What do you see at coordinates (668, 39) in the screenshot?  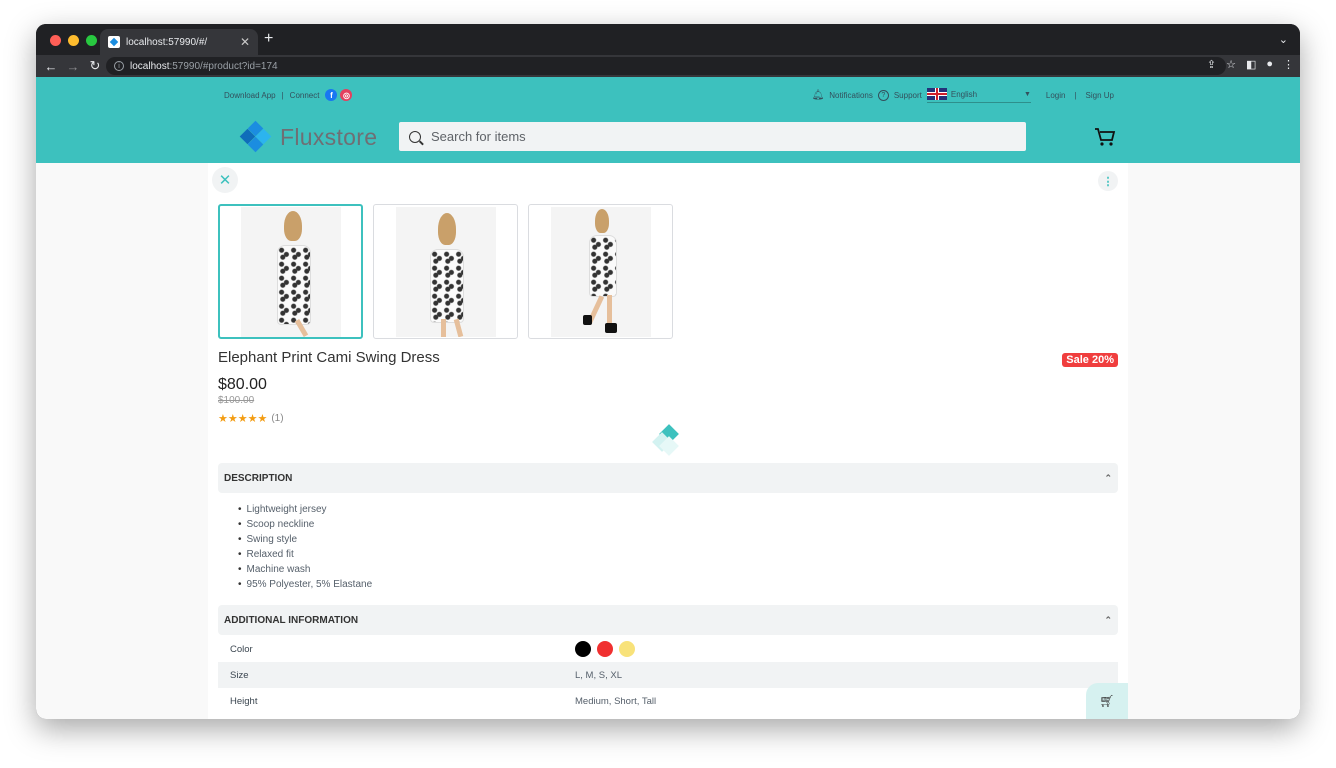 I see `tab-bar: localhost:57990/#/ ✕ + ⌄` at bounding box center [668, 39].